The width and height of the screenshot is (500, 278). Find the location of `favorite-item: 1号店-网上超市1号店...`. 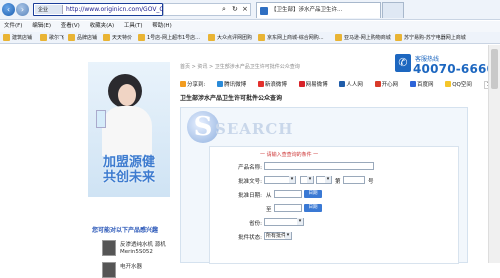

favorite-item: 1号店-网上超市1号店... is located at coordinates (169, 38).